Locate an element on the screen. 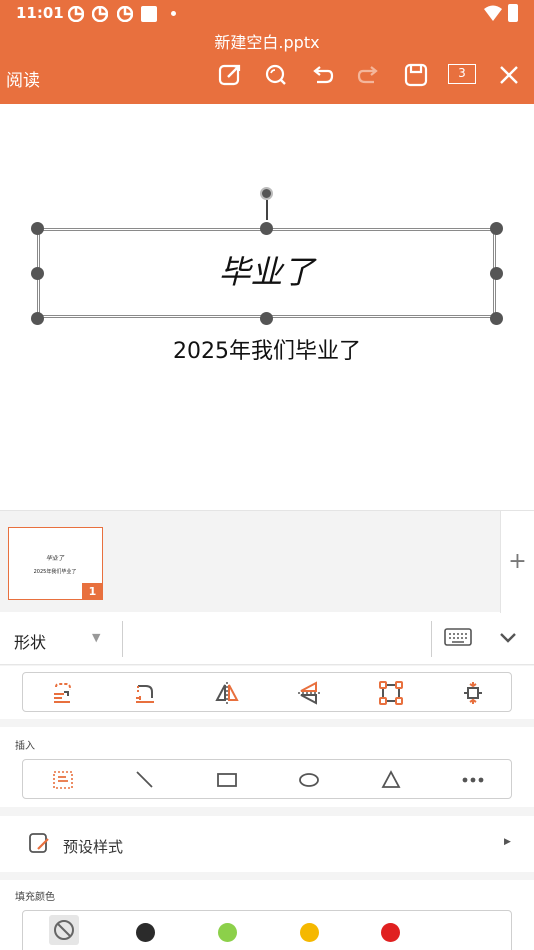  app-notification-icon is located at coordinates (149, 14).